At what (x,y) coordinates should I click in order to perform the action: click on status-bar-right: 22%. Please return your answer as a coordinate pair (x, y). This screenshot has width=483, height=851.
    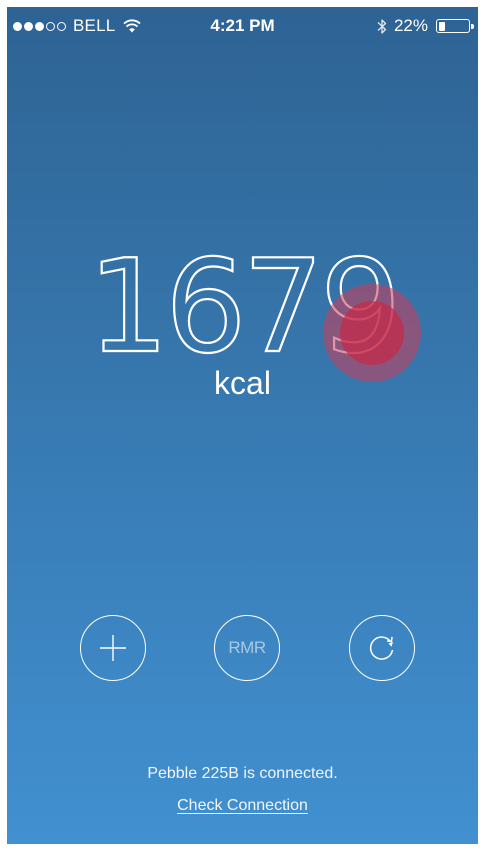
    Looking at the image, I should click on (425, 26).